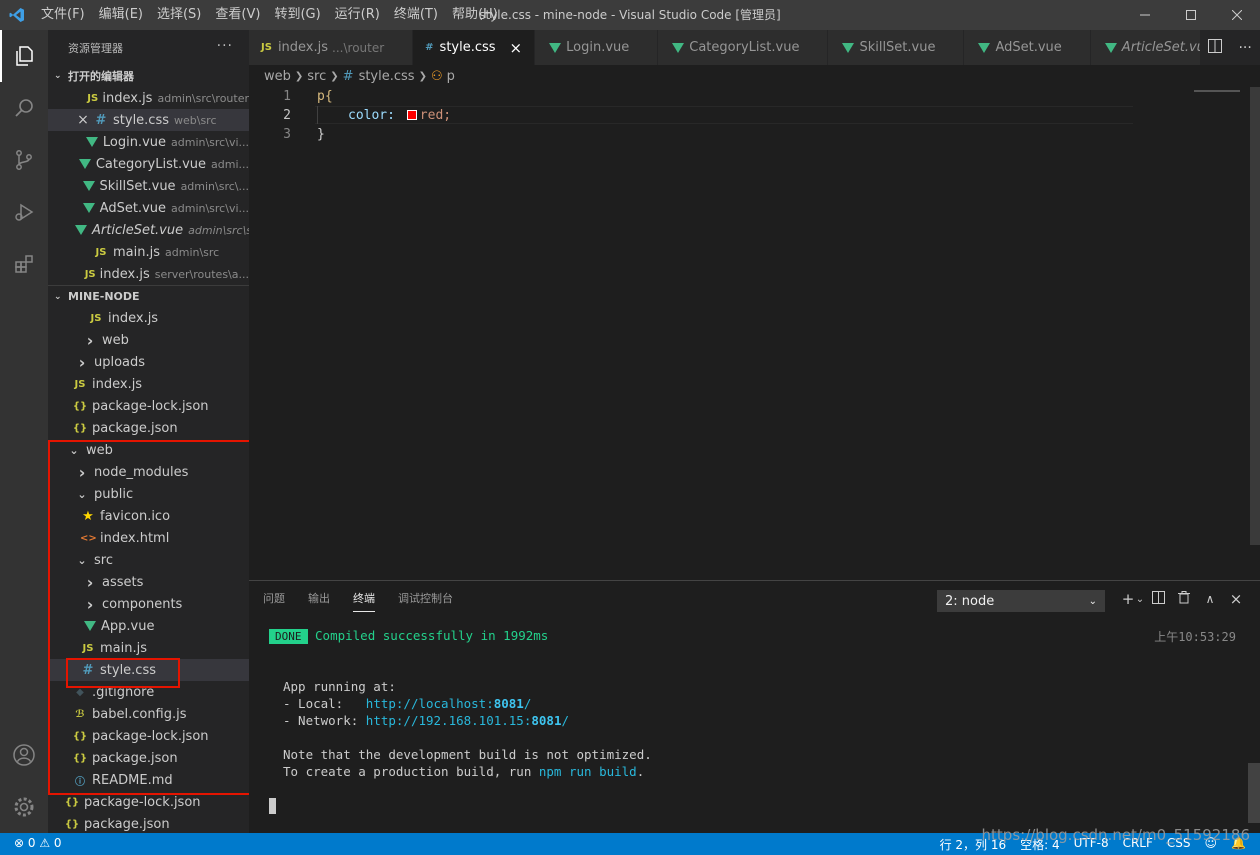  I want to click on breadcrumb-item: web, so click(277, 76).